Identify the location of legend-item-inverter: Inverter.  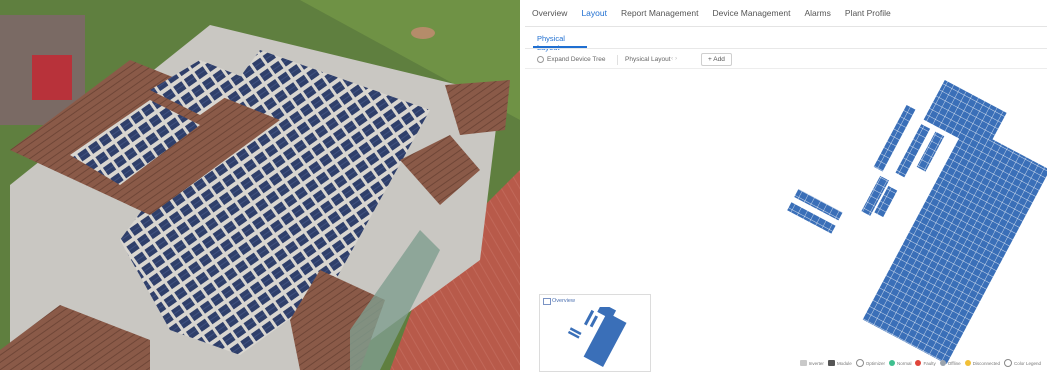
(811, 363).